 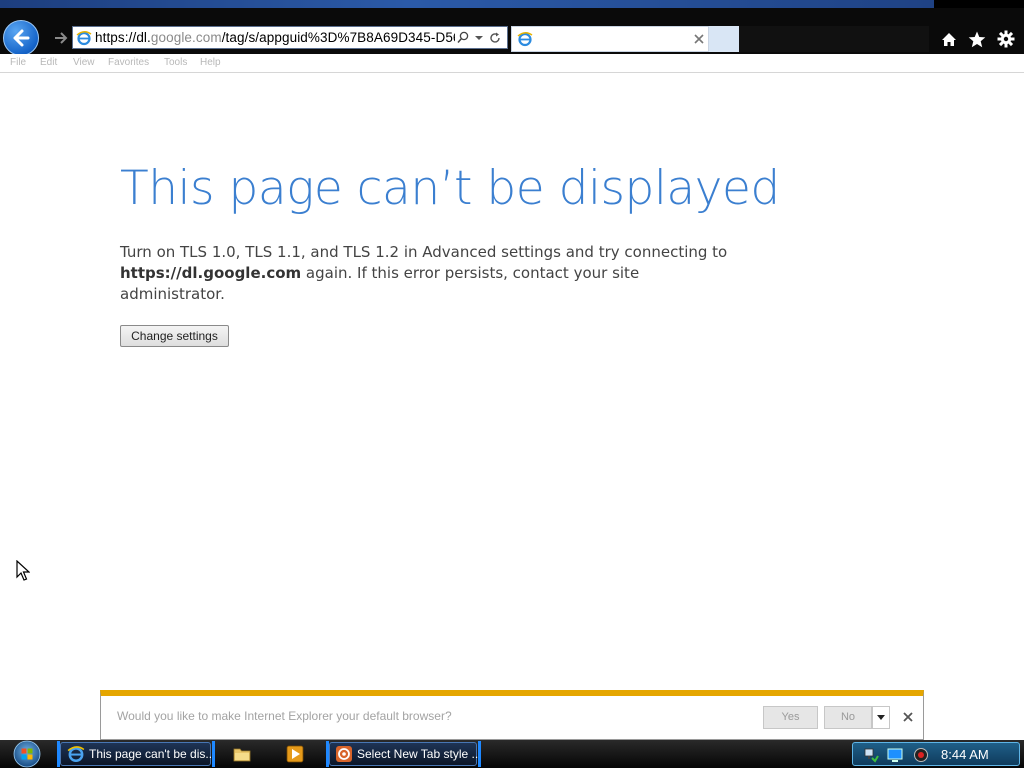 What do you see at coordinates (790, 717) in the screenshot?
I see `yes-button: Yes` at bounding box center [790, 717].